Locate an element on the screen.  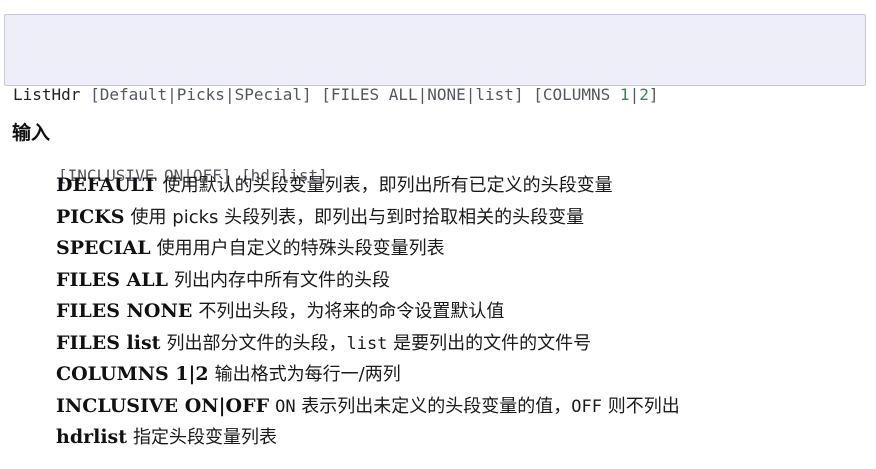
param-desc: 使用 picks 头段列表，即列出与到时拾取相关的头段变量 is located at coordinates (357, 217).